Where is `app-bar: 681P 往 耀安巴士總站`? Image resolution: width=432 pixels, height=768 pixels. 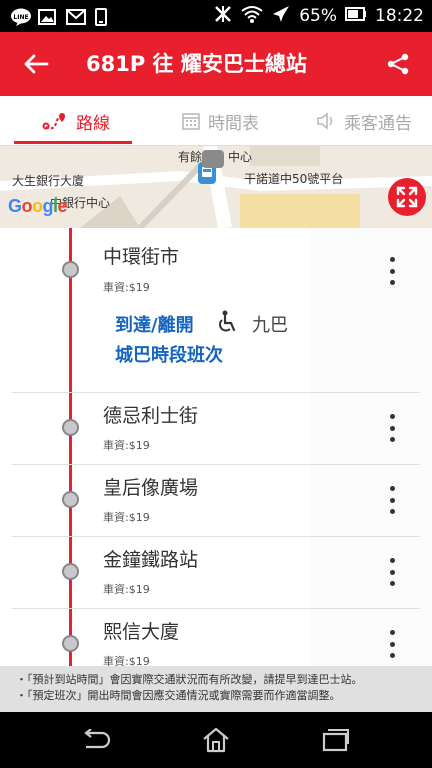 app-bar: 681P 往 耀安巴士總站 is located at coordinates (216, 64).